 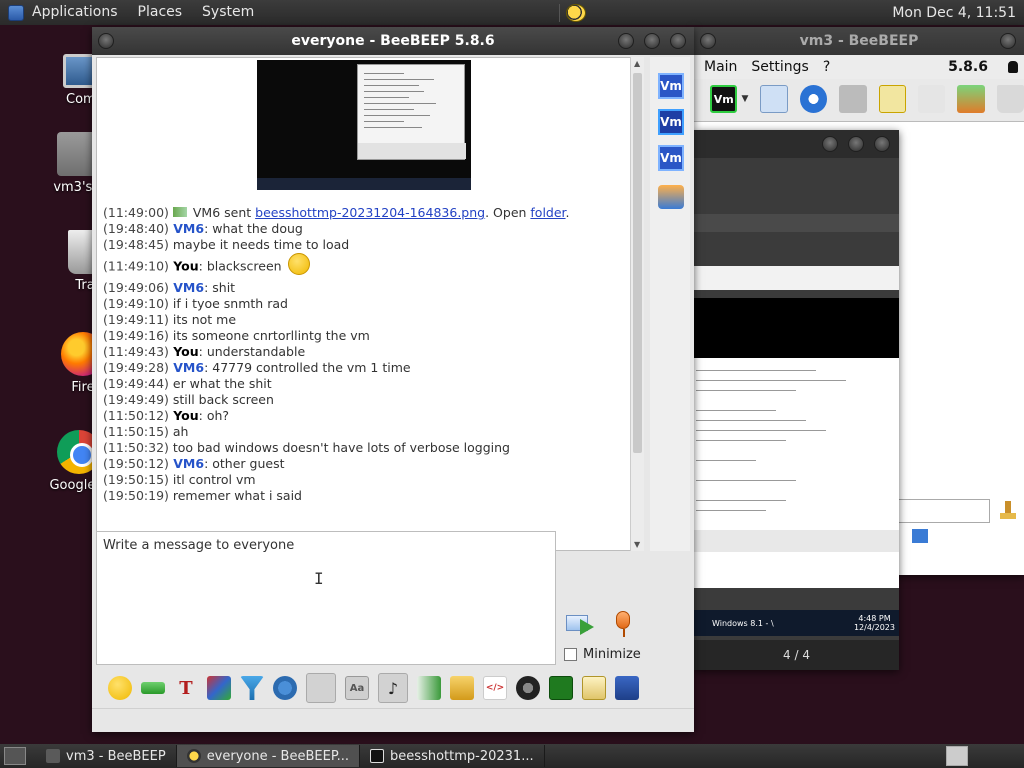 What do you see at coordinates (15, 756) in the screenshot?
I see `show-desktop-icon` at bounding box center [15, 756].